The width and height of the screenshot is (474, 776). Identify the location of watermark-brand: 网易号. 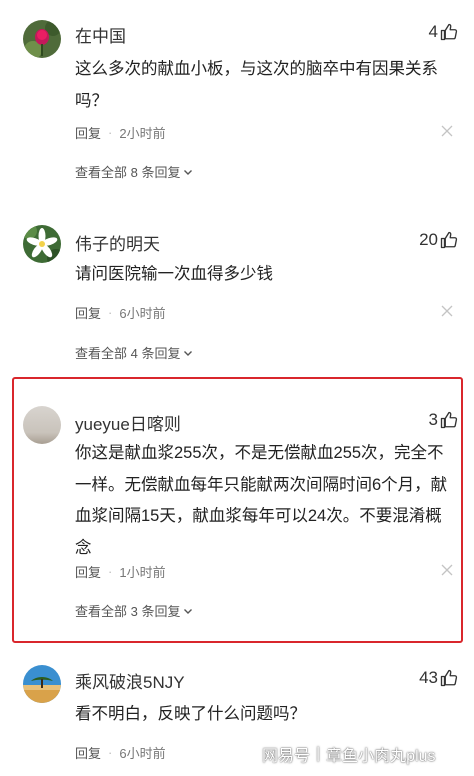
(286, 756).